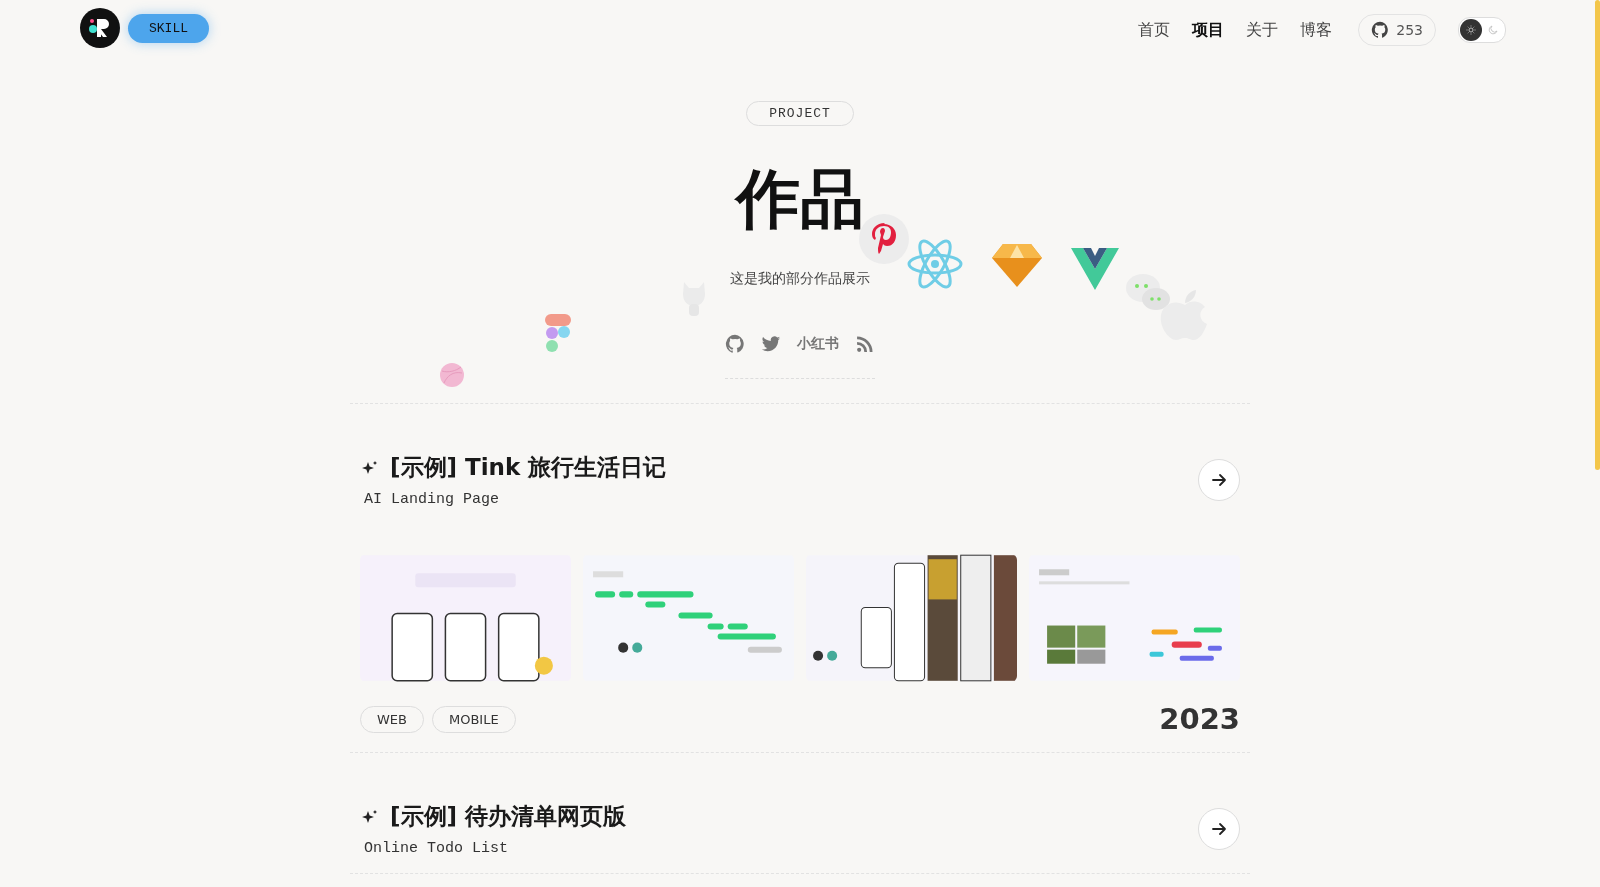  Describe the element at coordinates (1199, 719) in the screenshot. I see `project-year: 2023` at that location.